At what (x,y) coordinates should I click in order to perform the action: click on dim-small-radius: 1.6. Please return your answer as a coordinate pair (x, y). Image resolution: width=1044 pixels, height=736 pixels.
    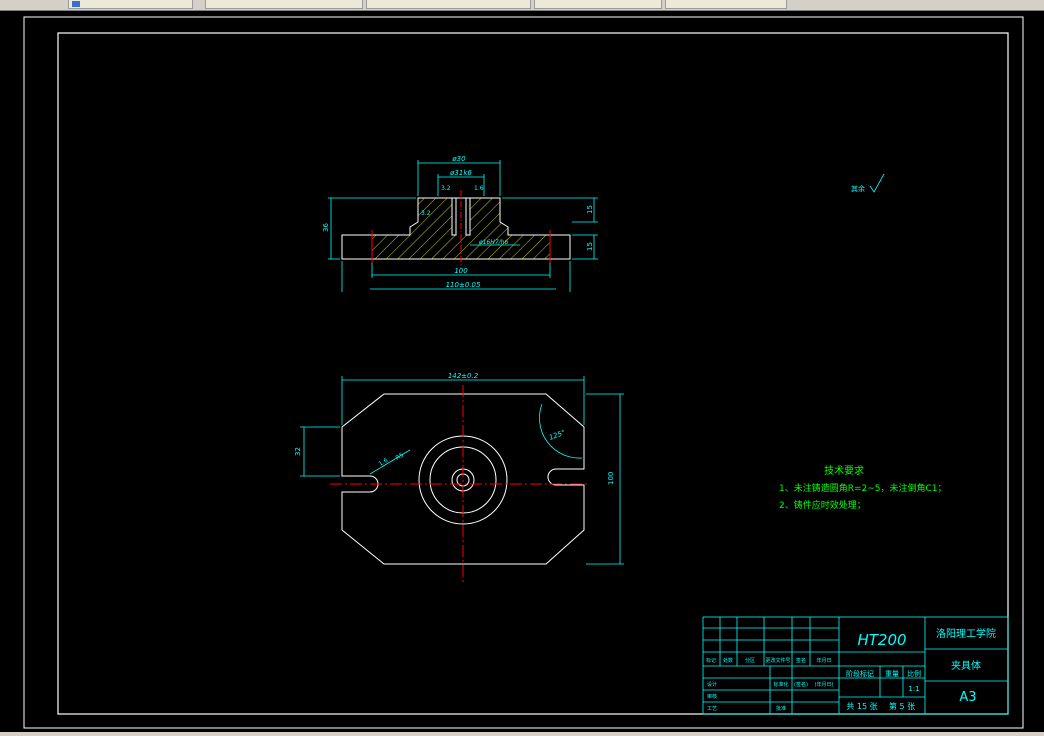
    Looking at the image, I should click on (384, 462).